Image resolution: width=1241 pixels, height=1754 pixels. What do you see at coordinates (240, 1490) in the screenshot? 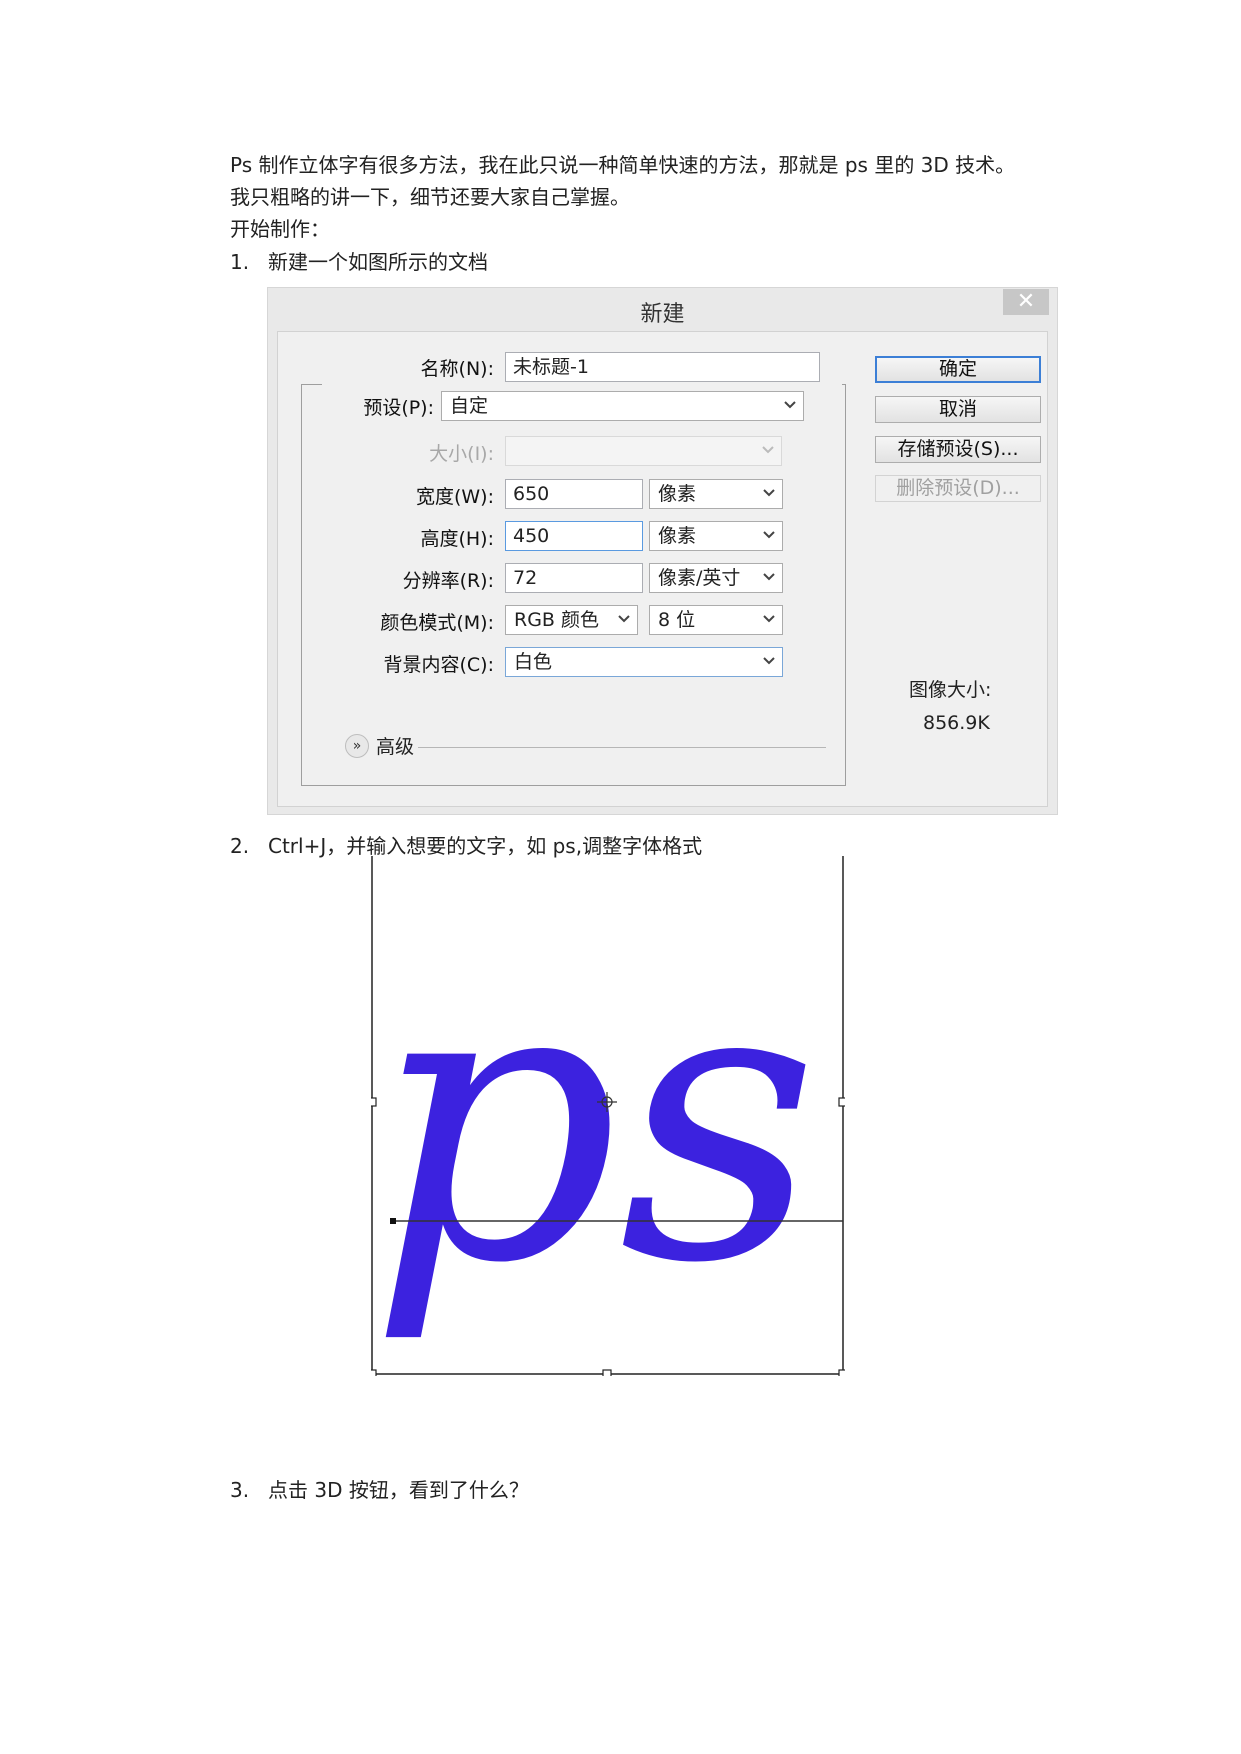
I see `step-3-number: 3.` at bounding box center [240, 1490].